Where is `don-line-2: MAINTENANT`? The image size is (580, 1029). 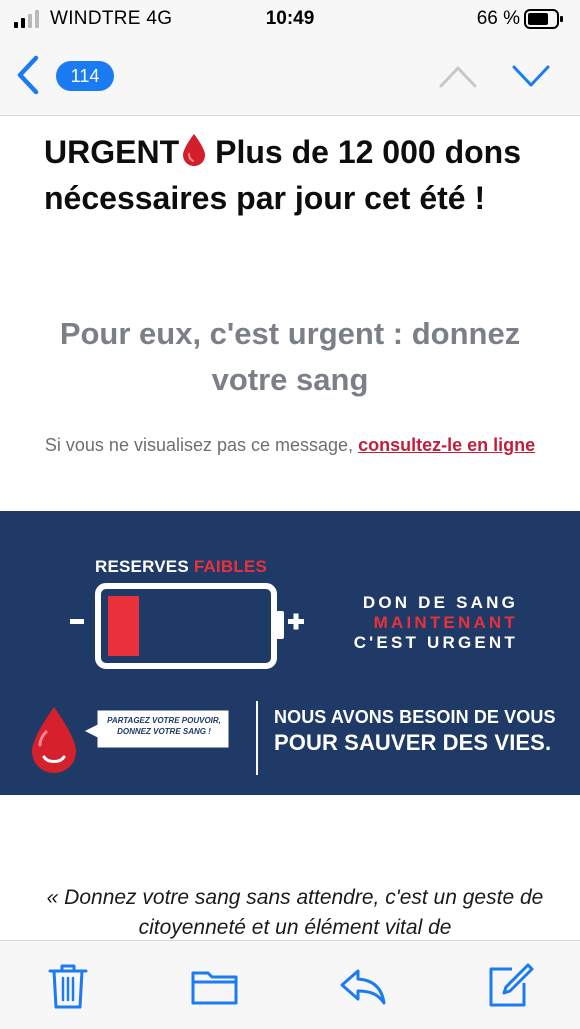
don-line-2: MAINTENANT is located at coordinates (445, 622).